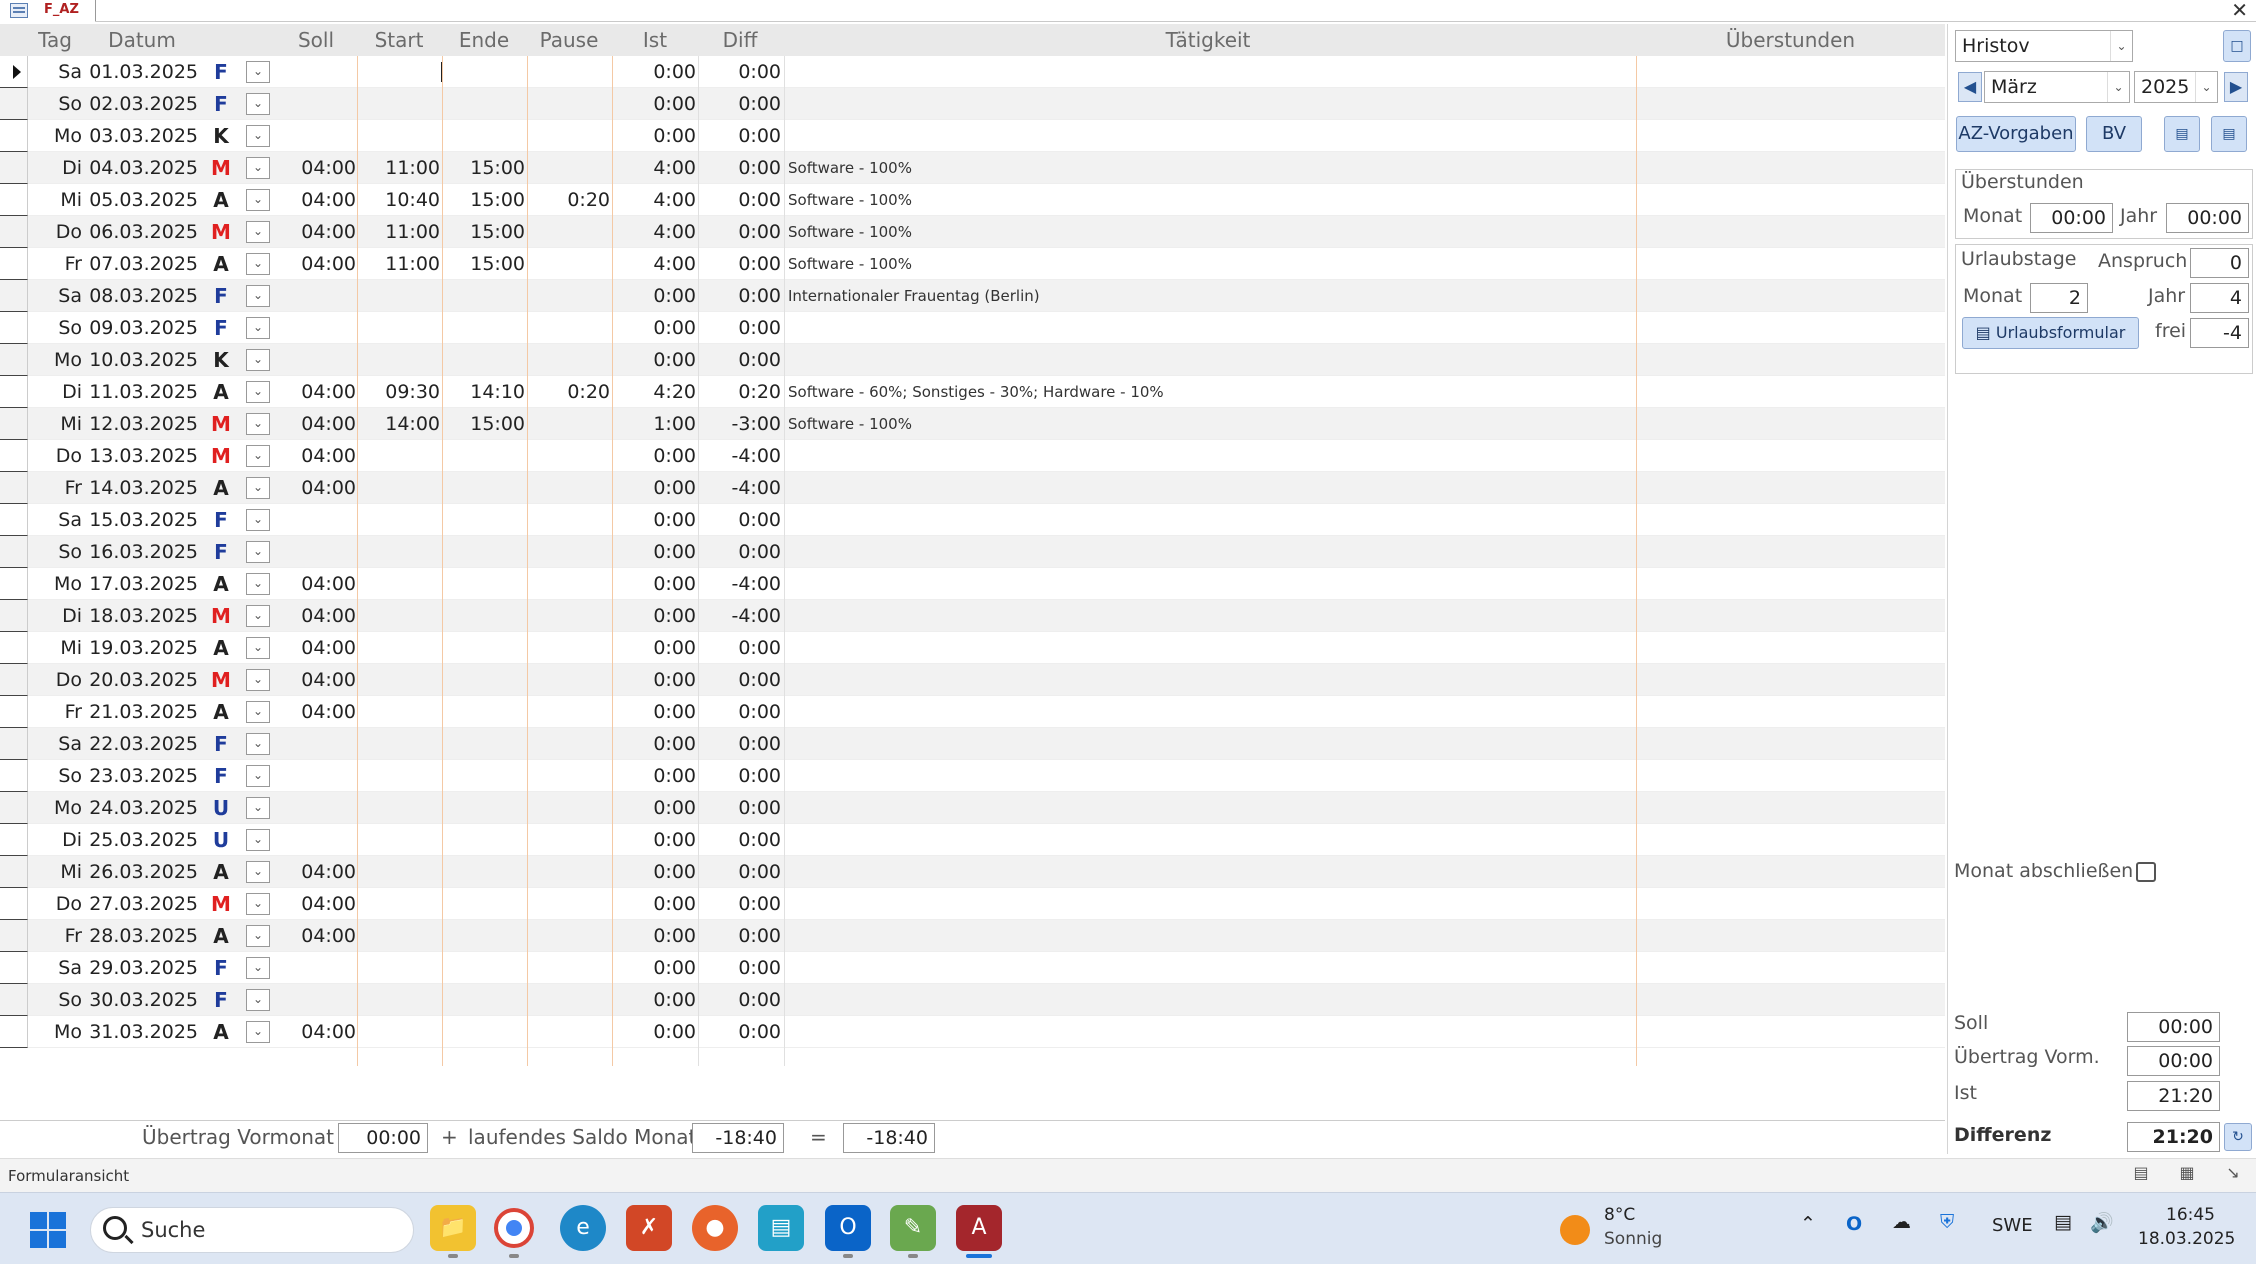 Image resolution: width=2256 pixels, height=1264 pixels. I want to click on datasheet-view-icon: ▦, so click(2187, 1176).